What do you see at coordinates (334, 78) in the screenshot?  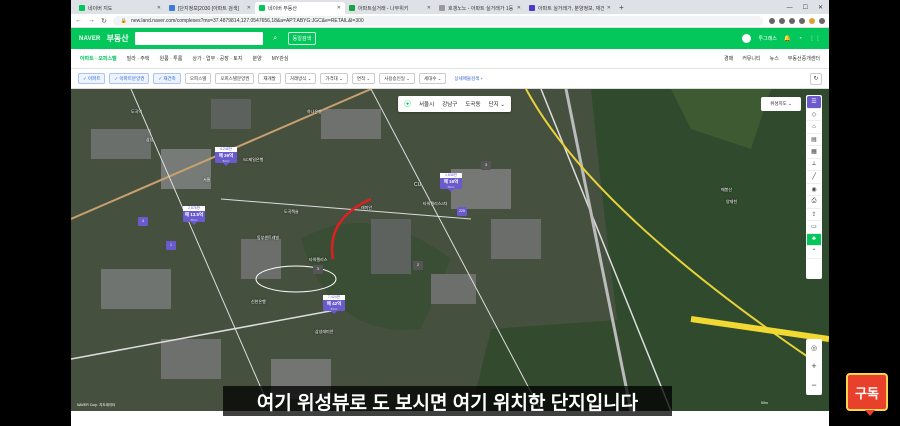 I see `filter-dropdown: 가격대 ⌄` at bounding box center [334, 78].